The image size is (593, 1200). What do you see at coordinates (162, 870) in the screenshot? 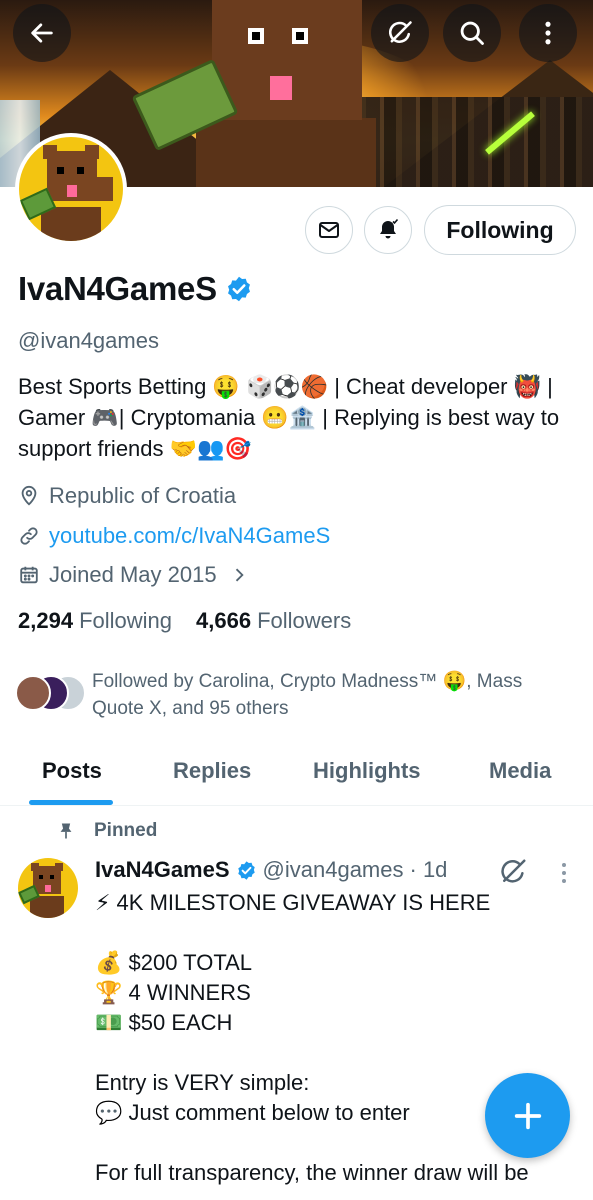
I see `post-author-name: IvaN4GameS` at bounding box center [162, 870].